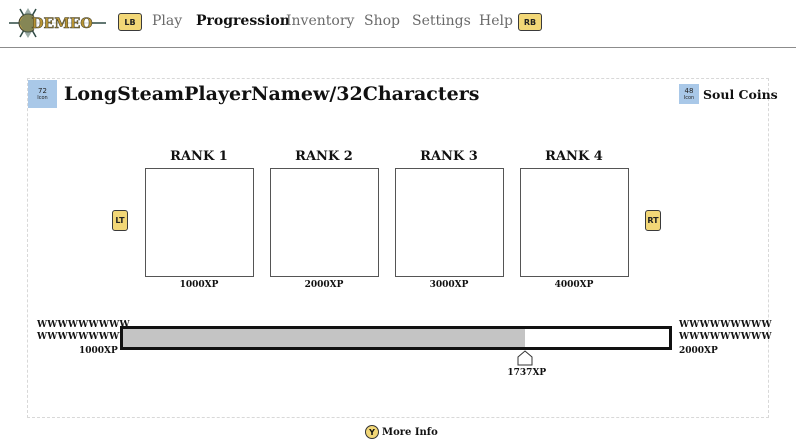 The height and width of the screenshot is (445, 796). Describe the element at coordinates (525, 358) in the screenshot. I see `xp-marker-icon` at that location.